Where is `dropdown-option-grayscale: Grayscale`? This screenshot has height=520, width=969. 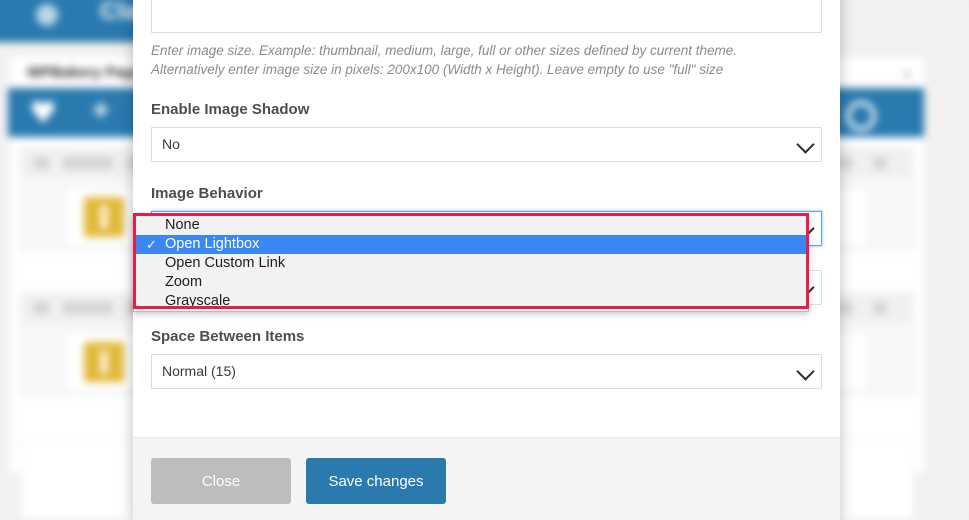
dropdown-option-grayscale: Grayscale is located at coordinates (471, 301).